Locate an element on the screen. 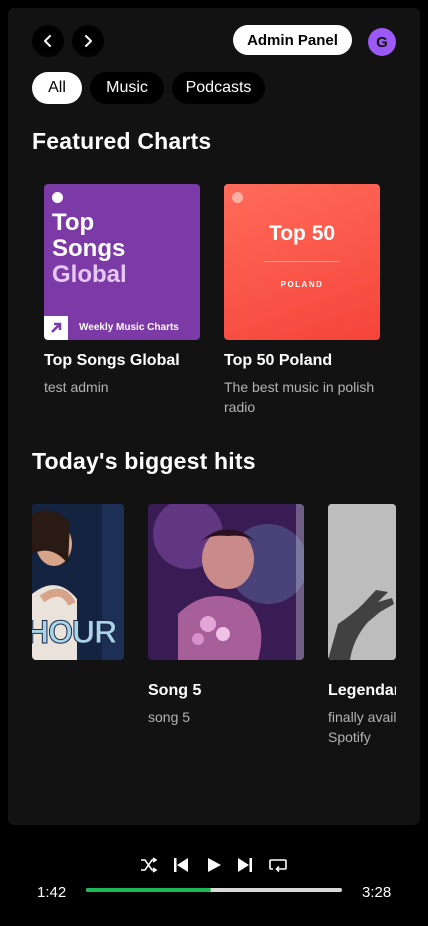  chevron-right-icon is located at coordinates (88, 41).